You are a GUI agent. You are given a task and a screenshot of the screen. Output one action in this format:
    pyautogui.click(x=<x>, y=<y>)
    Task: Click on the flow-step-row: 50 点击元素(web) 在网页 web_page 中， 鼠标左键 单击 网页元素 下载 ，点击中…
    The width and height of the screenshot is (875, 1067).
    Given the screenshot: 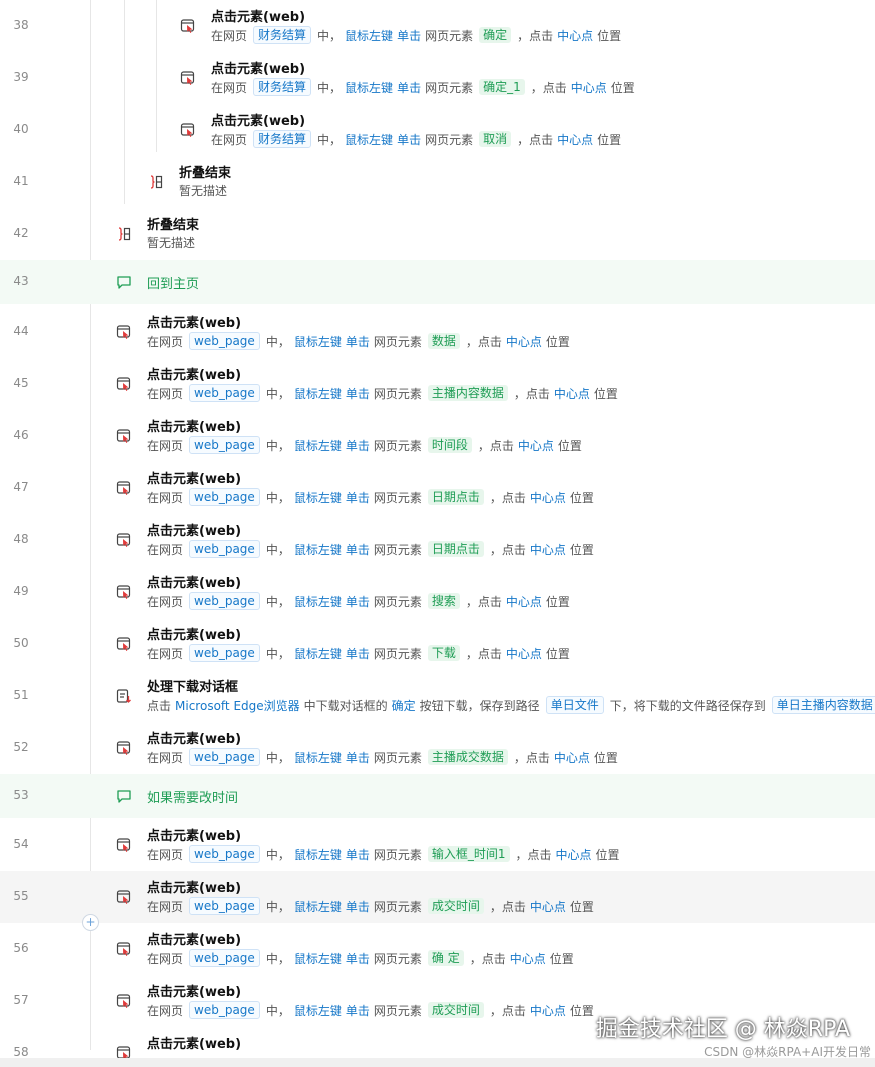 What is the action you would take?
    pyautogui.click(x=437, y=644)
    